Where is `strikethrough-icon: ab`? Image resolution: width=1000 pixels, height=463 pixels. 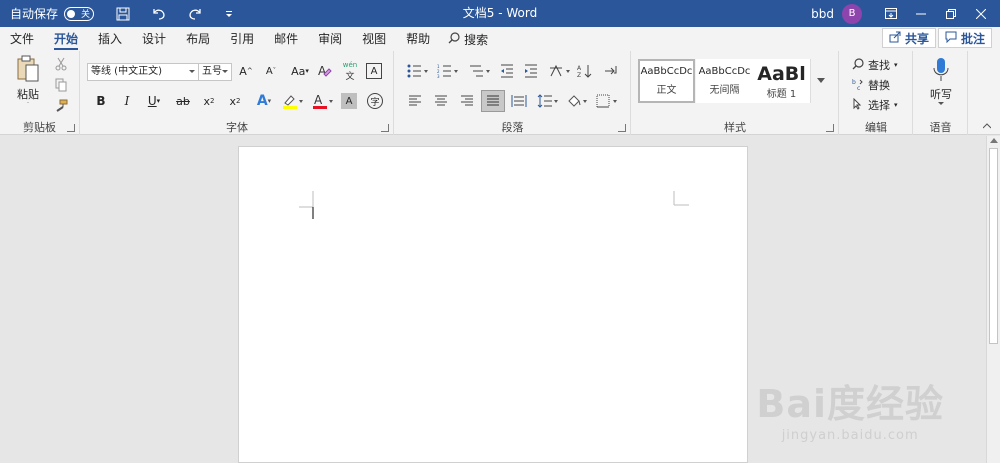
strikethrough-icon: ab is located at coordinates (183, 101).